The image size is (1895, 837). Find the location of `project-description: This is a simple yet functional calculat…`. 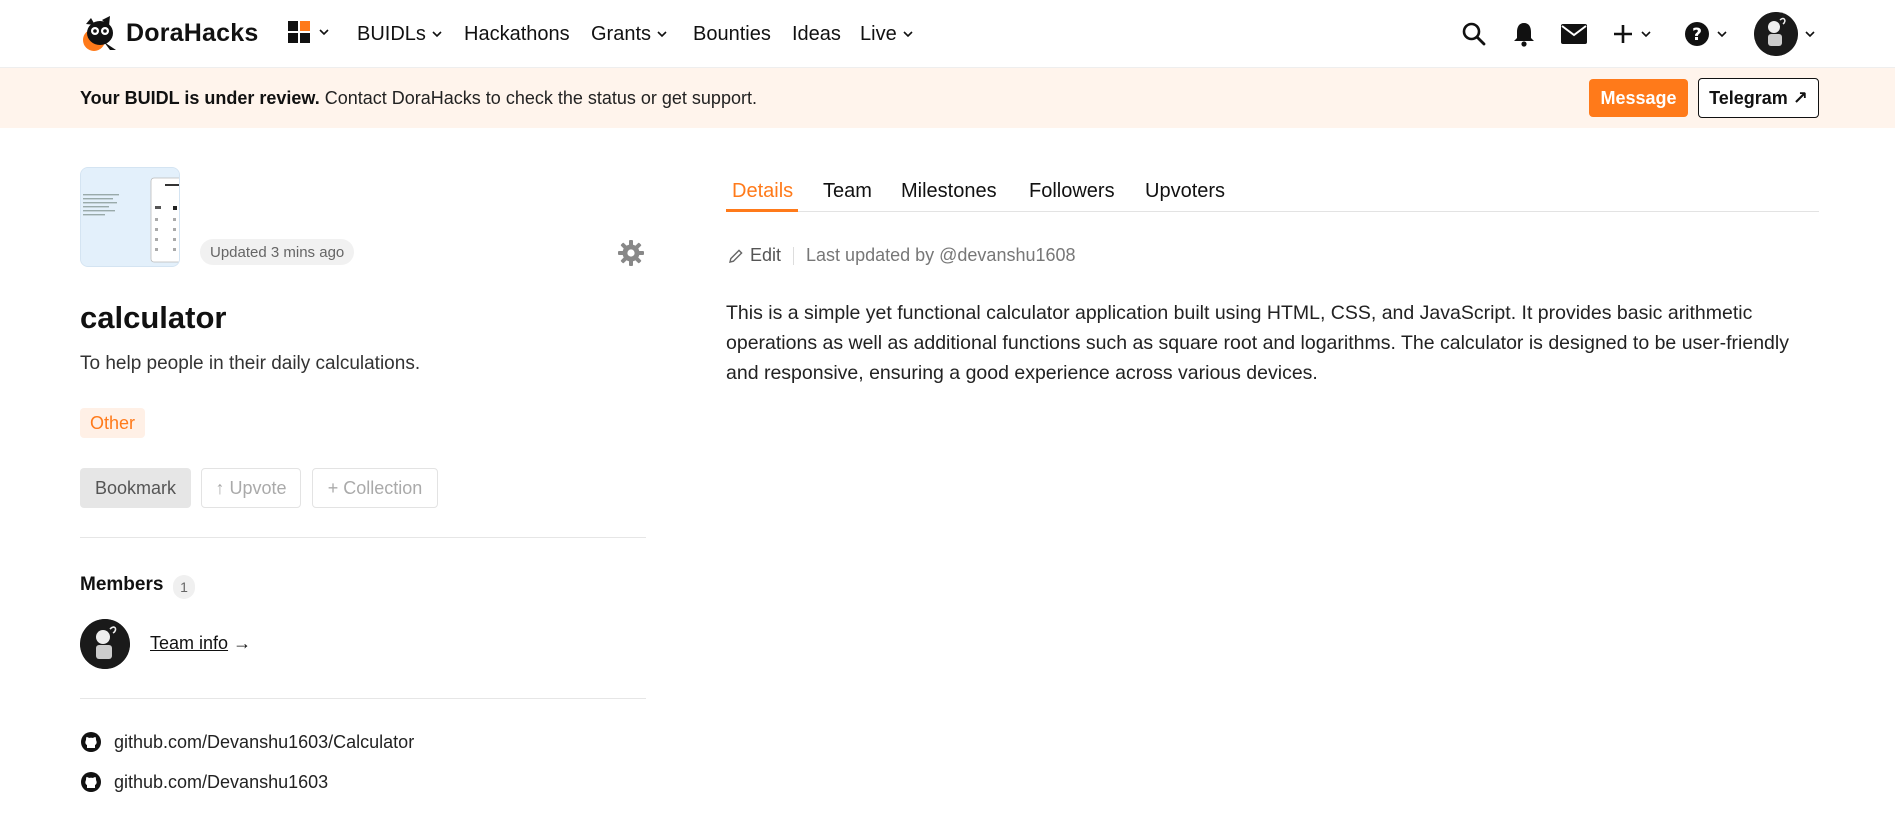

project-description: This is a simple yet functional calculat… is located at coordinates (1257, 343).